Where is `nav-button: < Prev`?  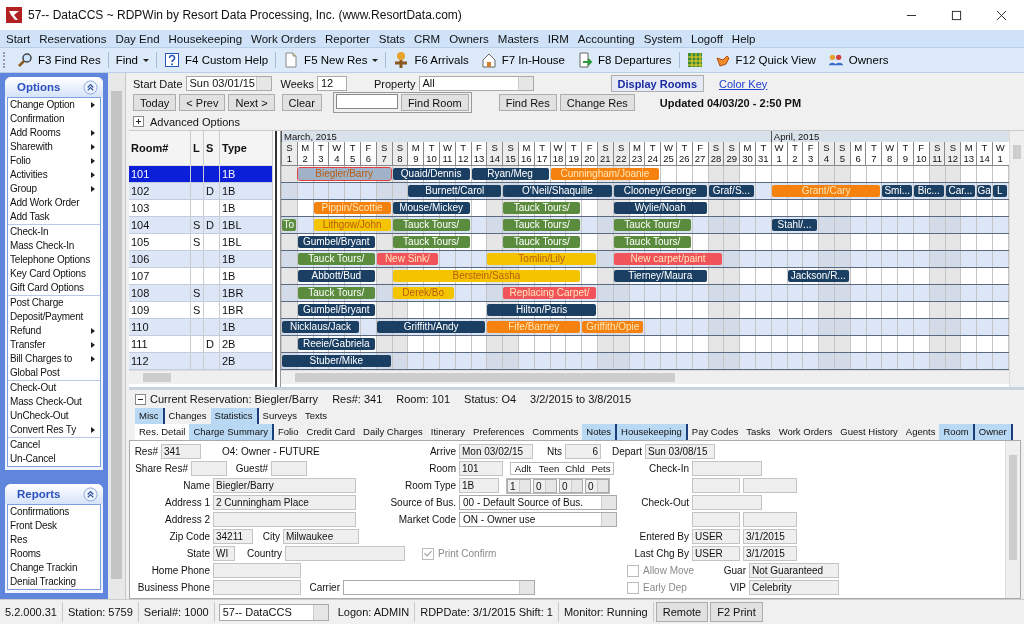
nav-button: < Prev is located at coordinates (202, 102).